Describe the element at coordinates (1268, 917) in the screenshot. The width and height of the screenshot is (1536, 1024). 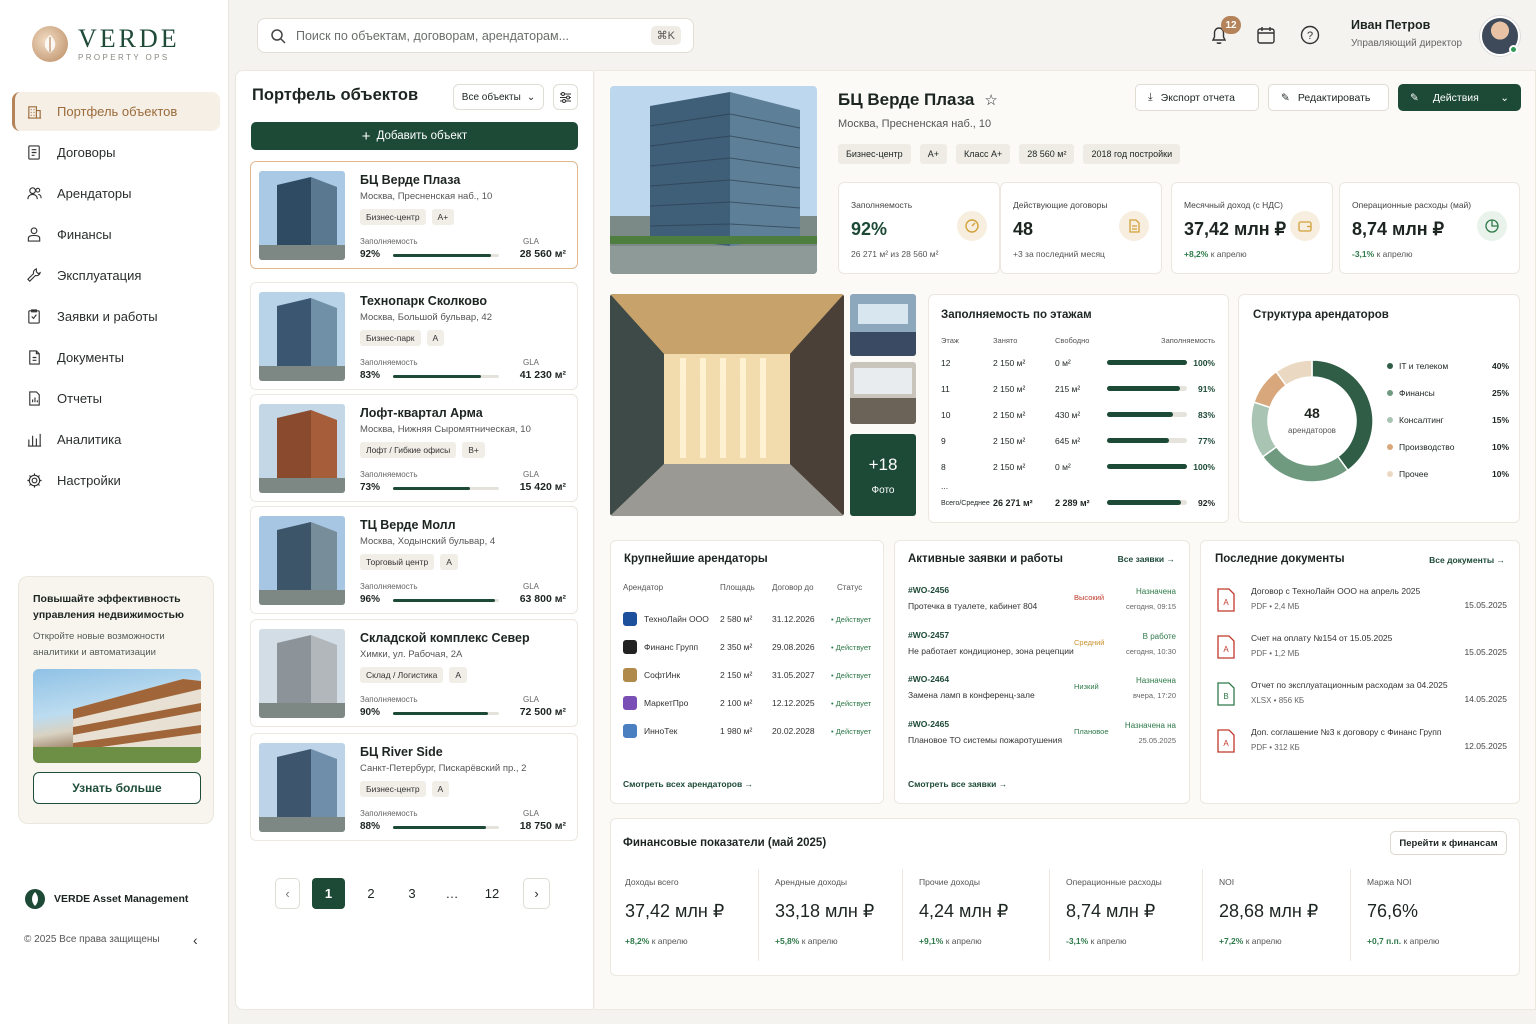
I see `finance-metric: NOI 28,68 млн ₽ +7,2% к апрелю` at that location.